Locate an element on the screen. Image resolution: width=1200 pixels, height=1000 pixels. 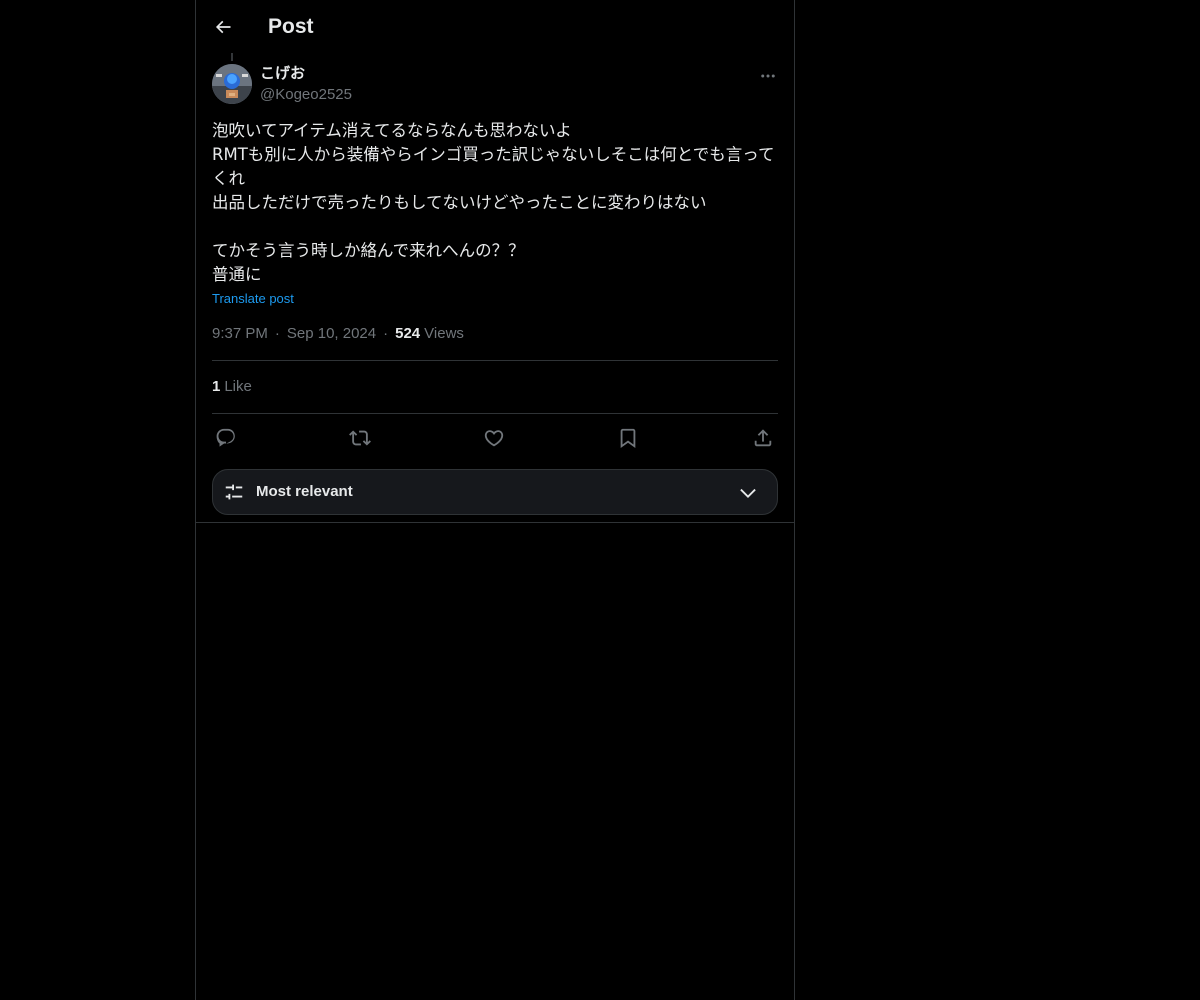
views-label: Views is located at coordinates (444, 333).